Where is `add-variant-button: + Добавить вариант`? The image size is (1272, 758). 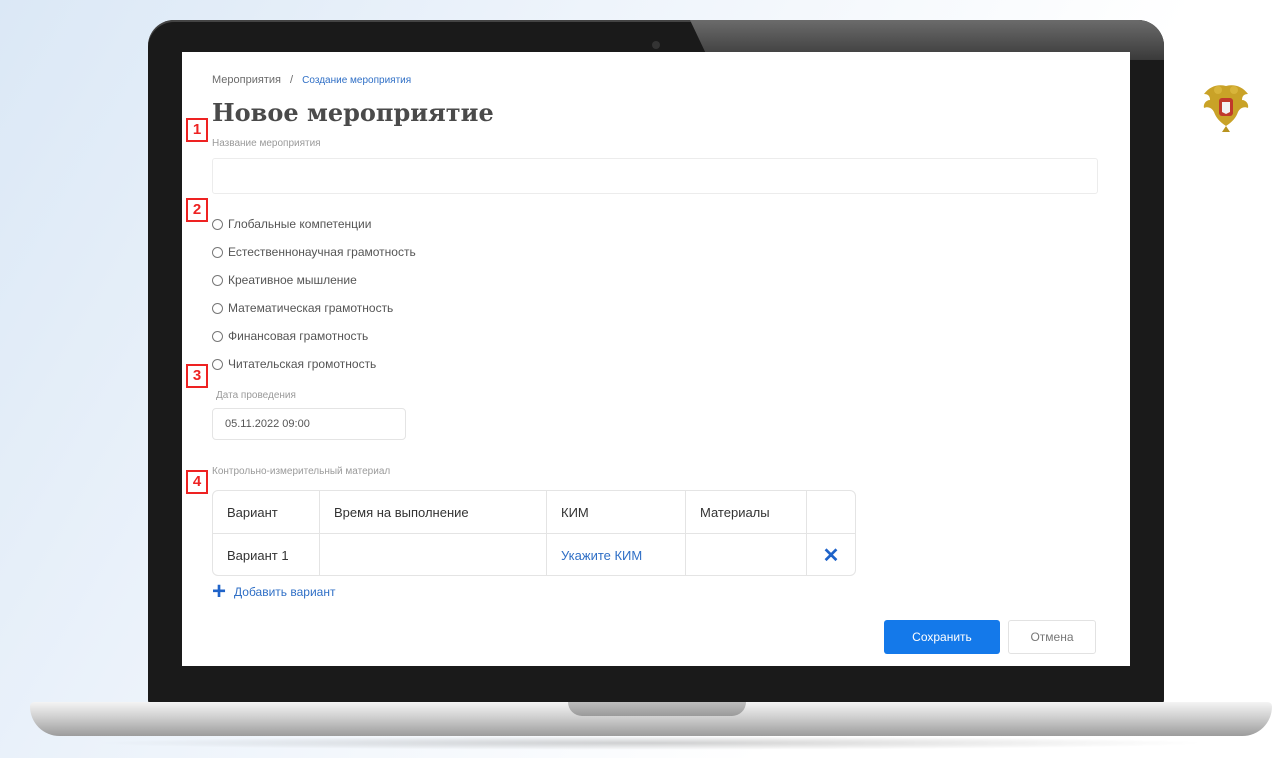
add-variant-button: + Добавить вариант is located at coordinates (274, 591).